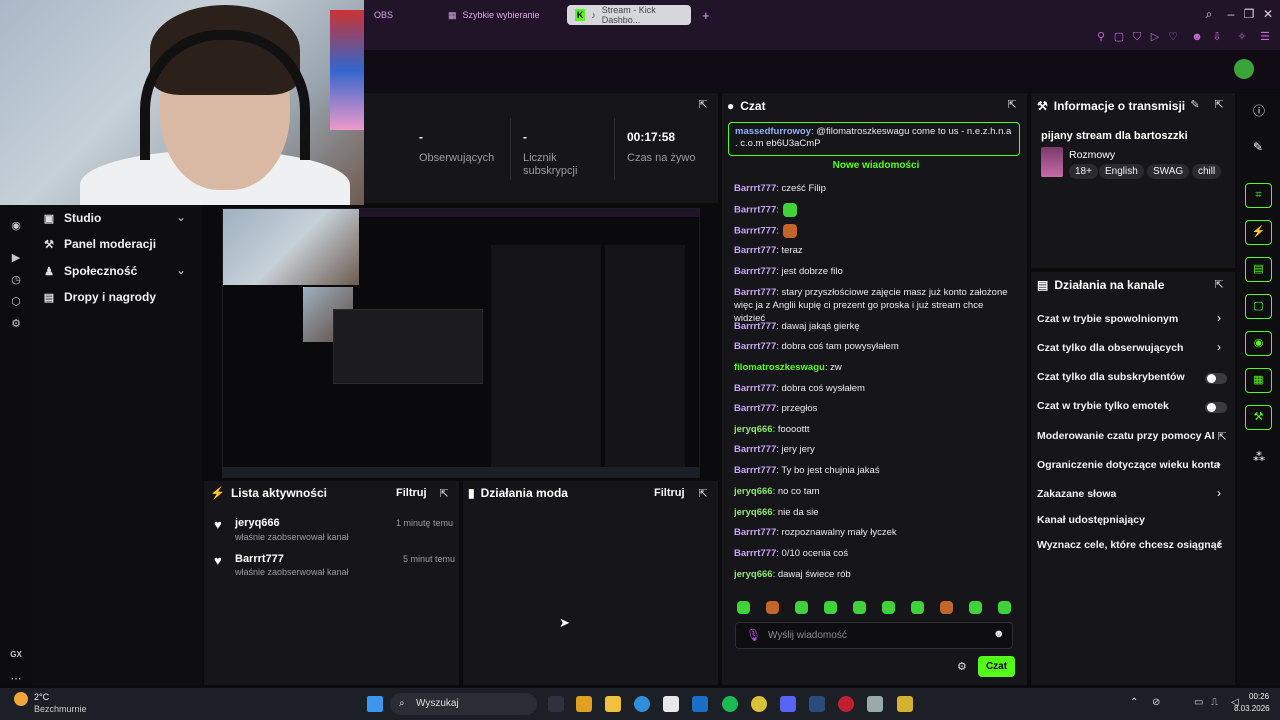 This screenshot has width=1280, height=720. I want to click on info-icon: ⓘ, so click(1259, 110).